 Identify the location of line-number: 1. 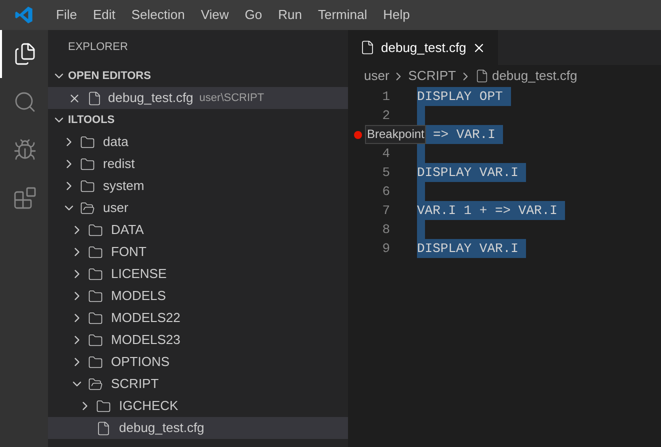
(386, 97).